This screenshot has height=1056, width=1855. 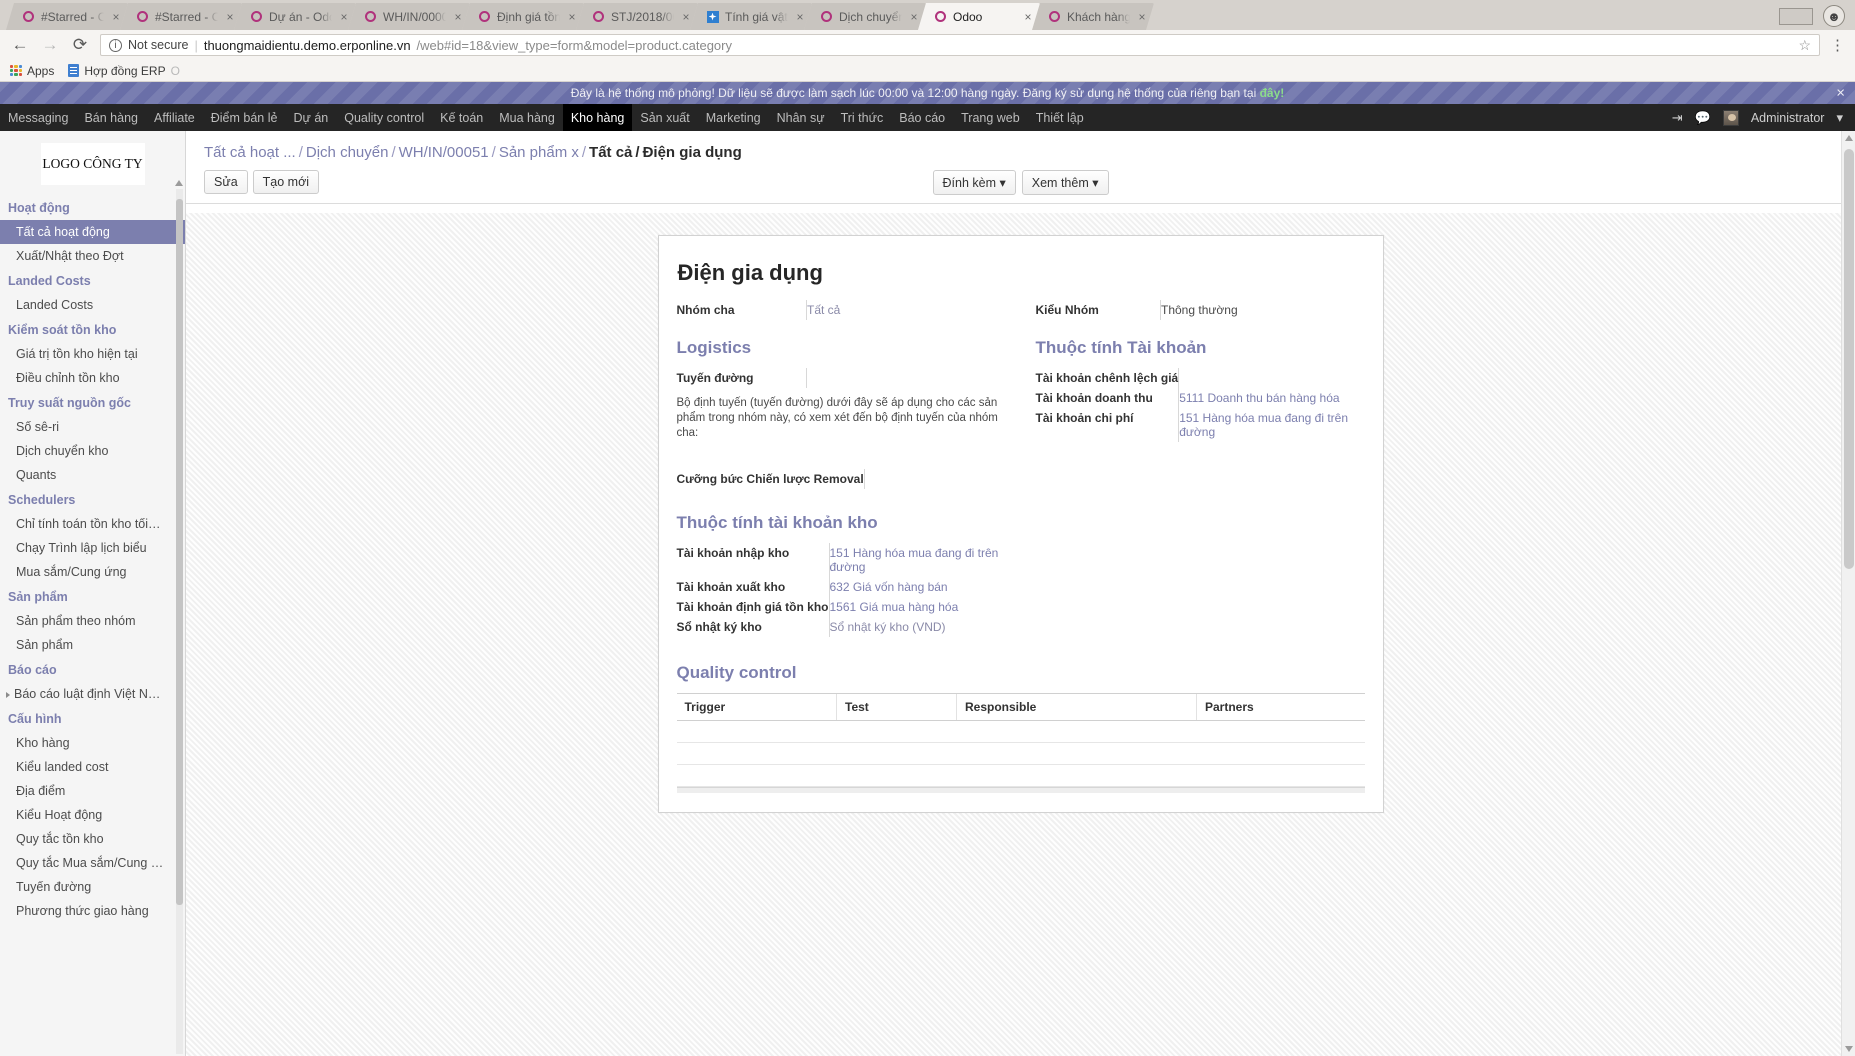 I want to click on browser-tab: Dịch chuyển - O ×, so click(x=865, y=16).